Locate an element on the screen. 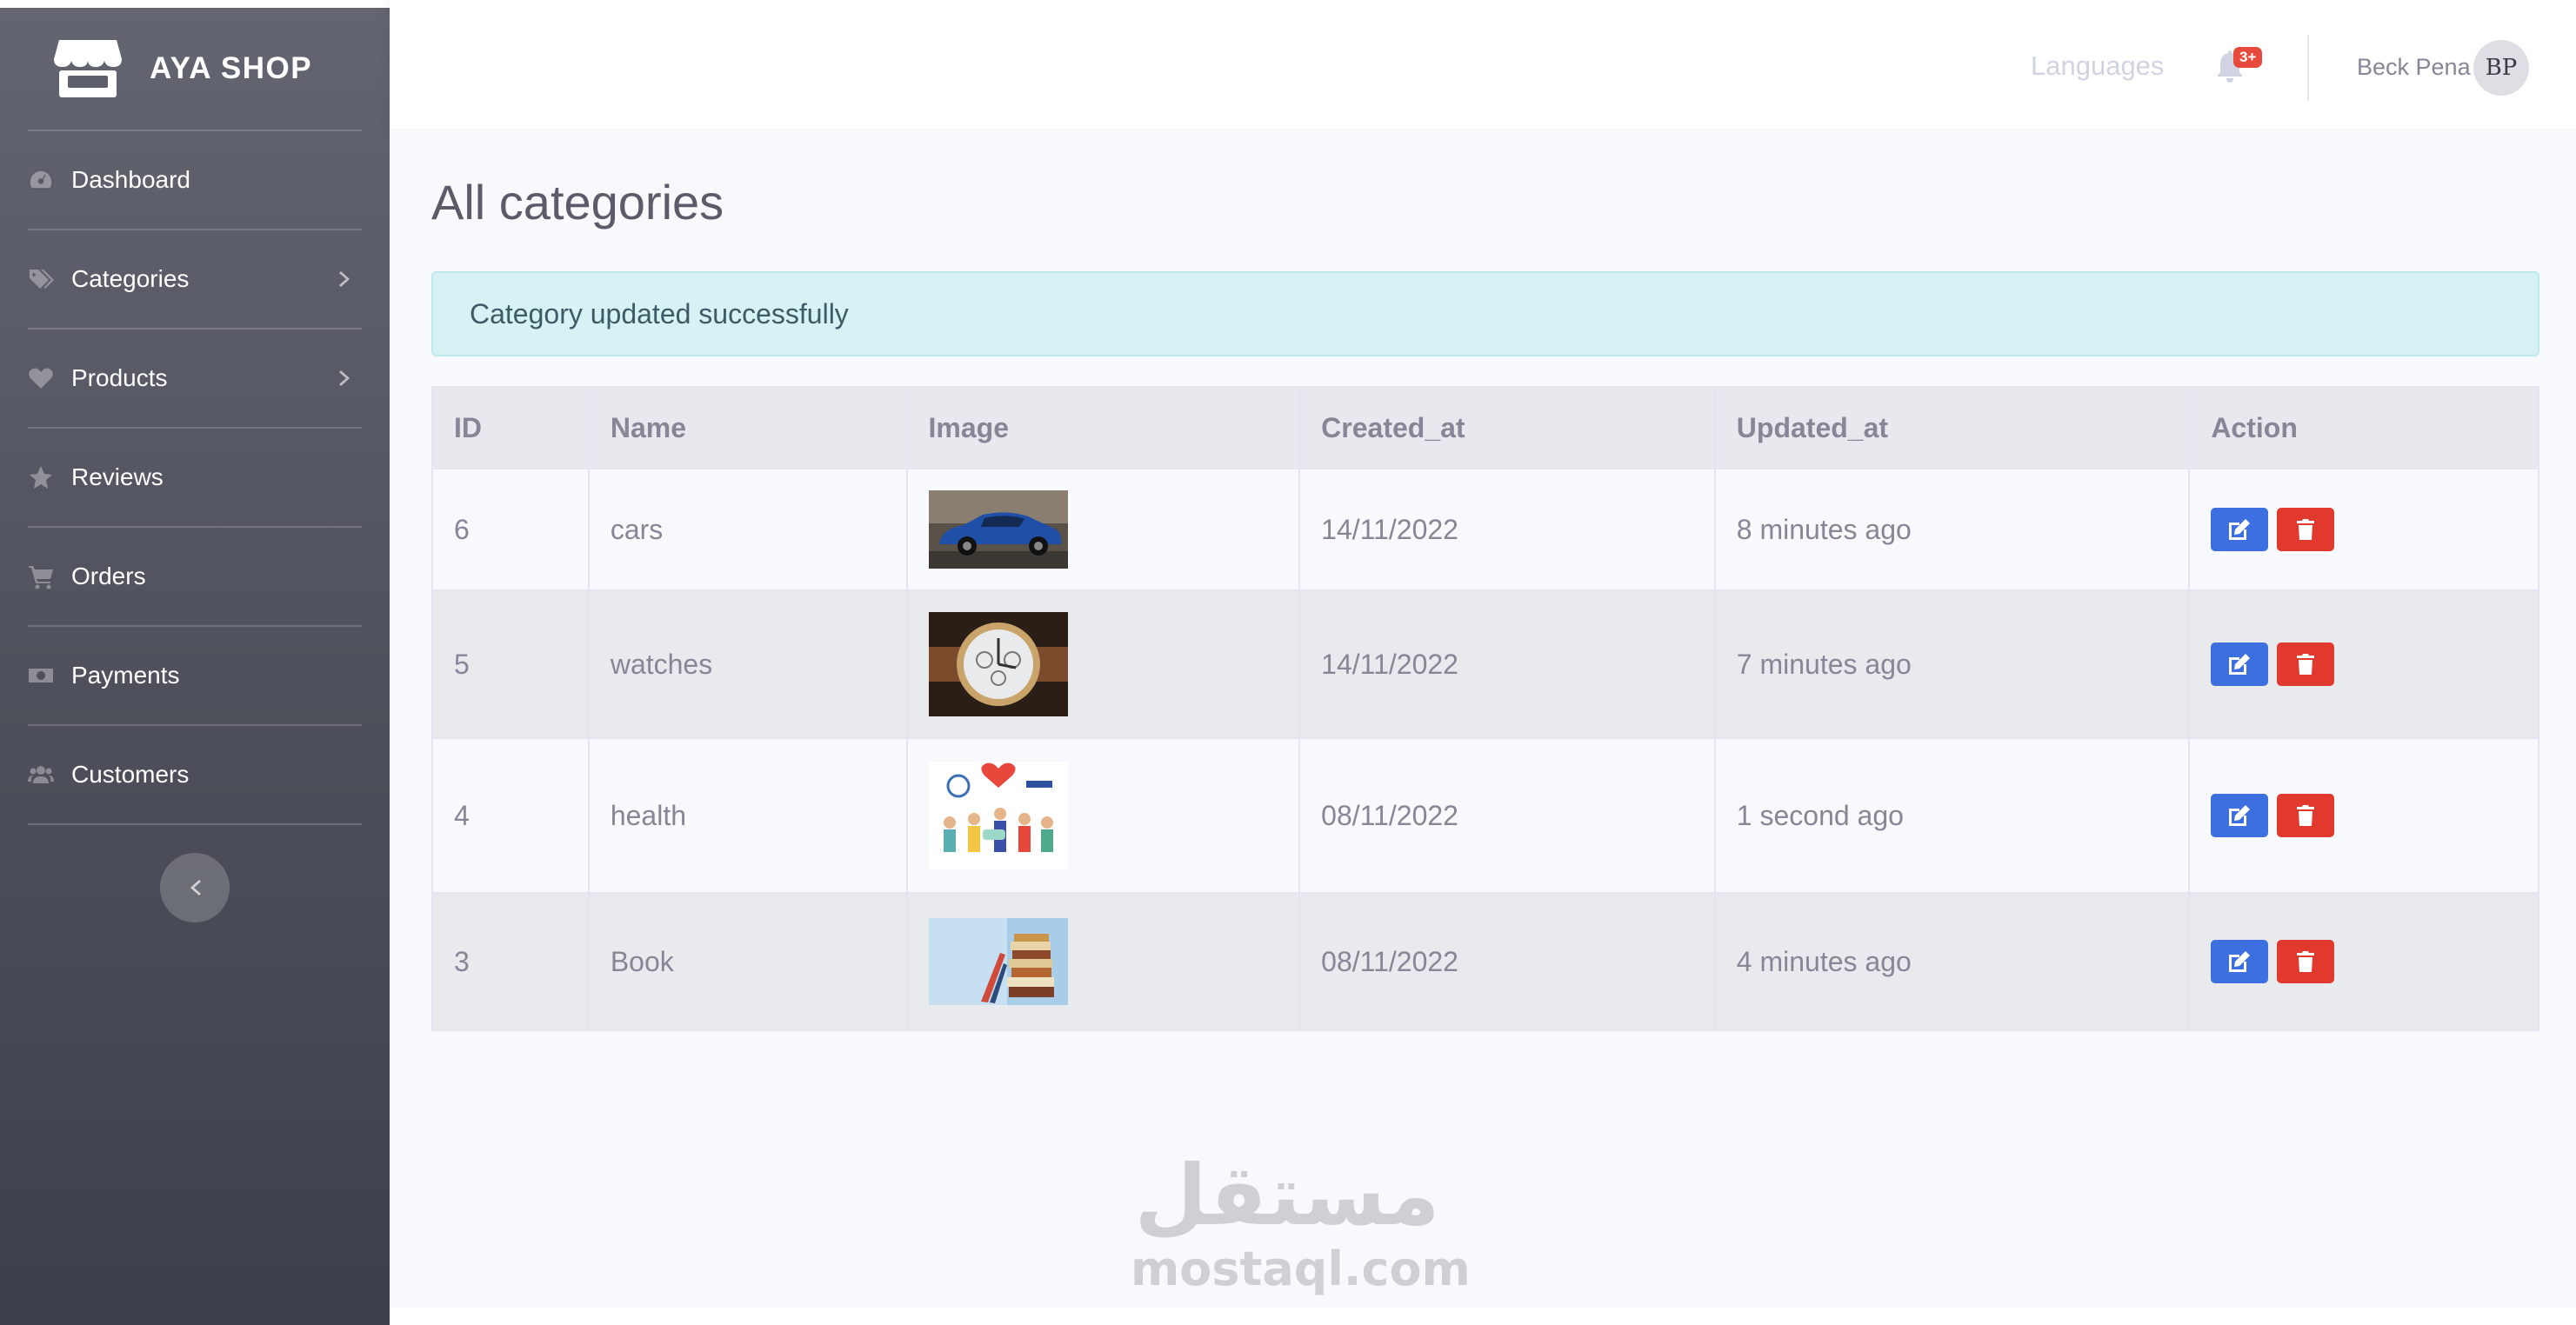 This screenshot has height=1325, width=2576. cell-updated-at: 4 minutes ago is located at coordinates (1952, 962).